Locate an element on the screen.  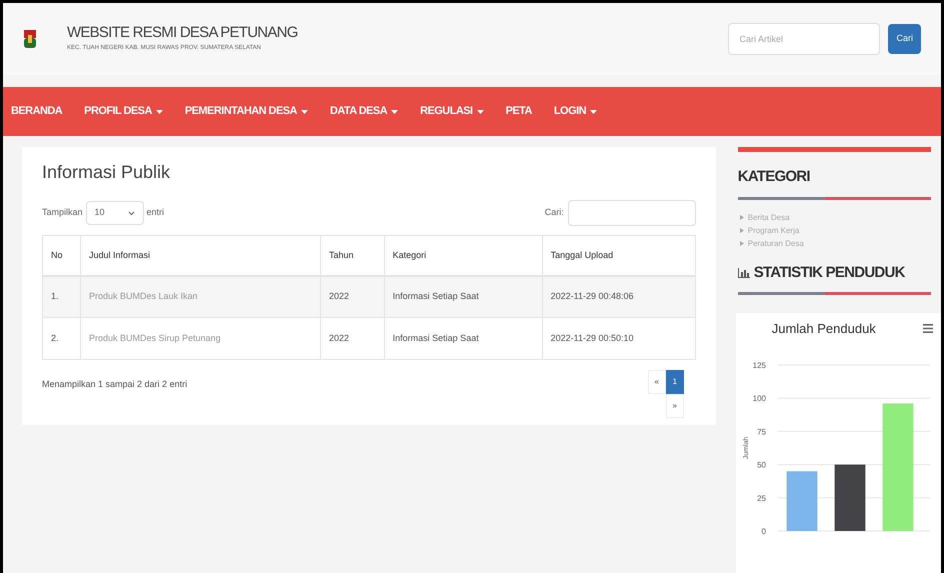
search-label: Cari: is located at coordinates (554, 213).